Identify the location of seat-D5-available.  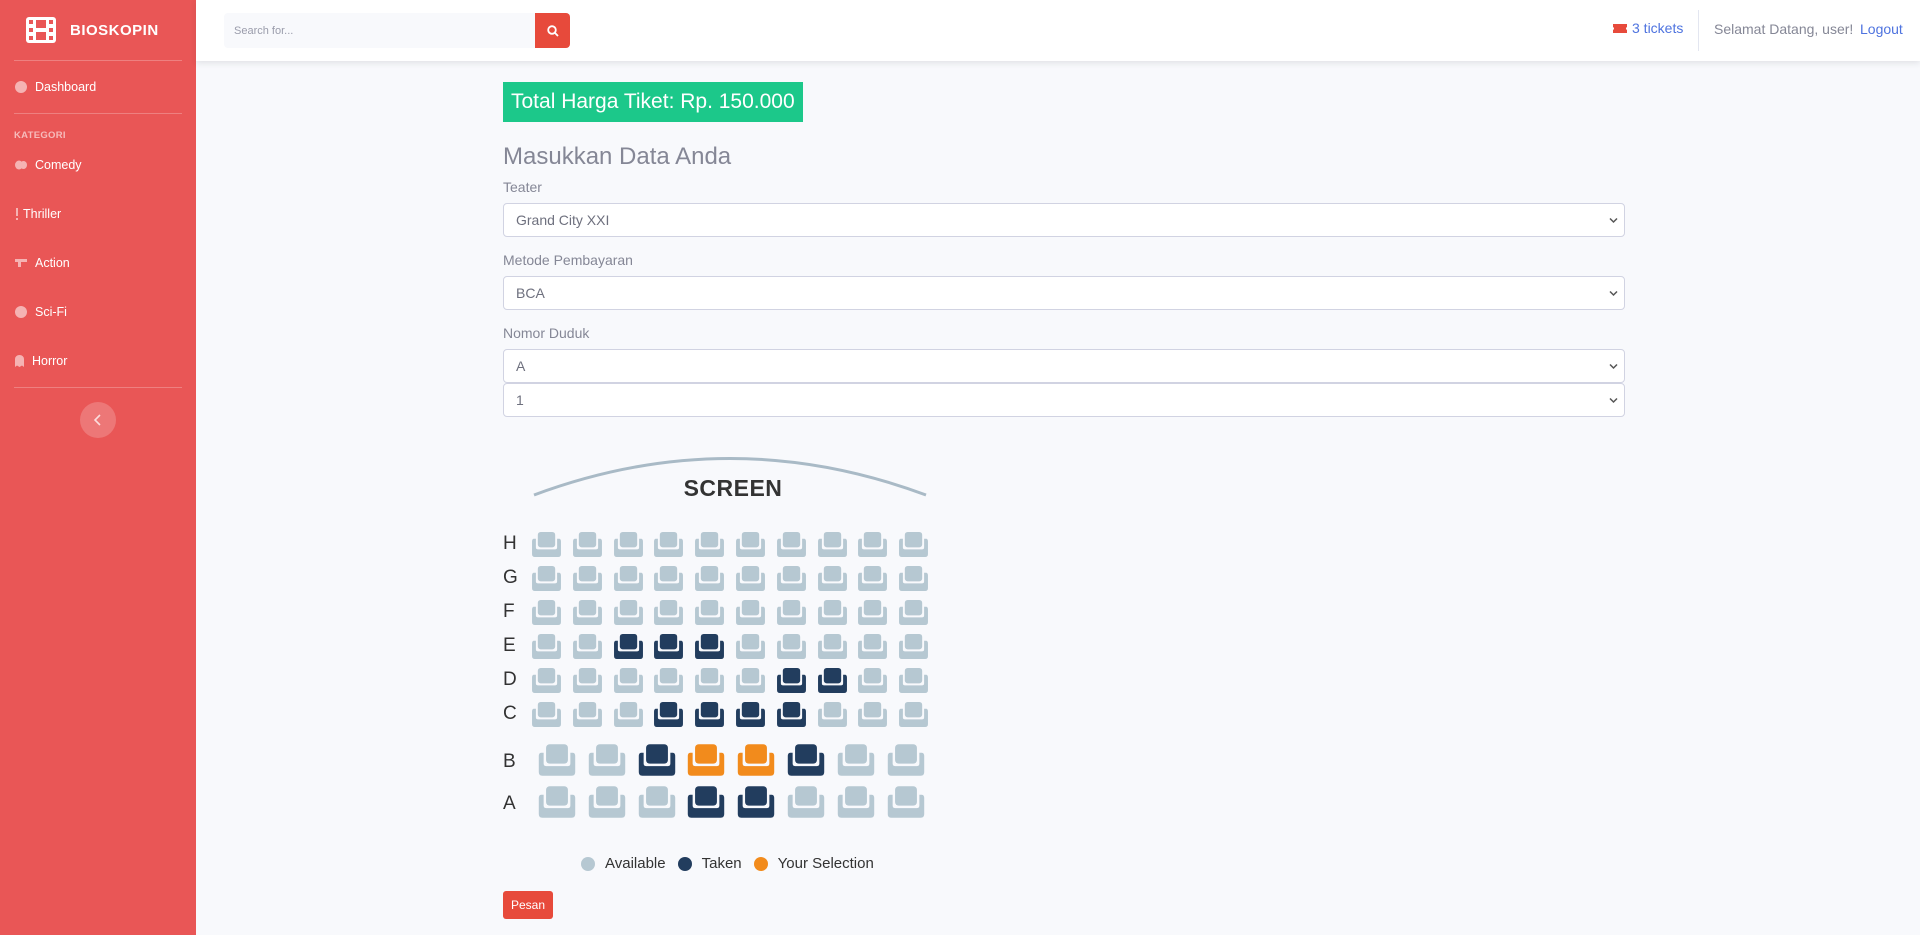
(709, 683).